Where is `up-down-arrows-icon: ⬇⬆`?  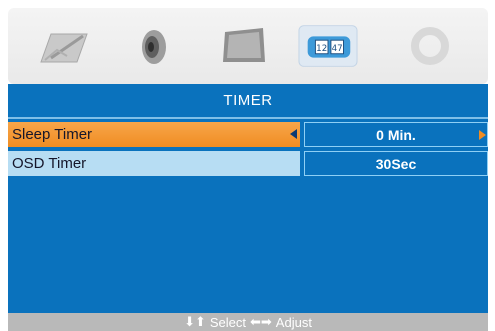
up-down-arrows-icon: ⬇⬆ is located at coordinates (195, 321).